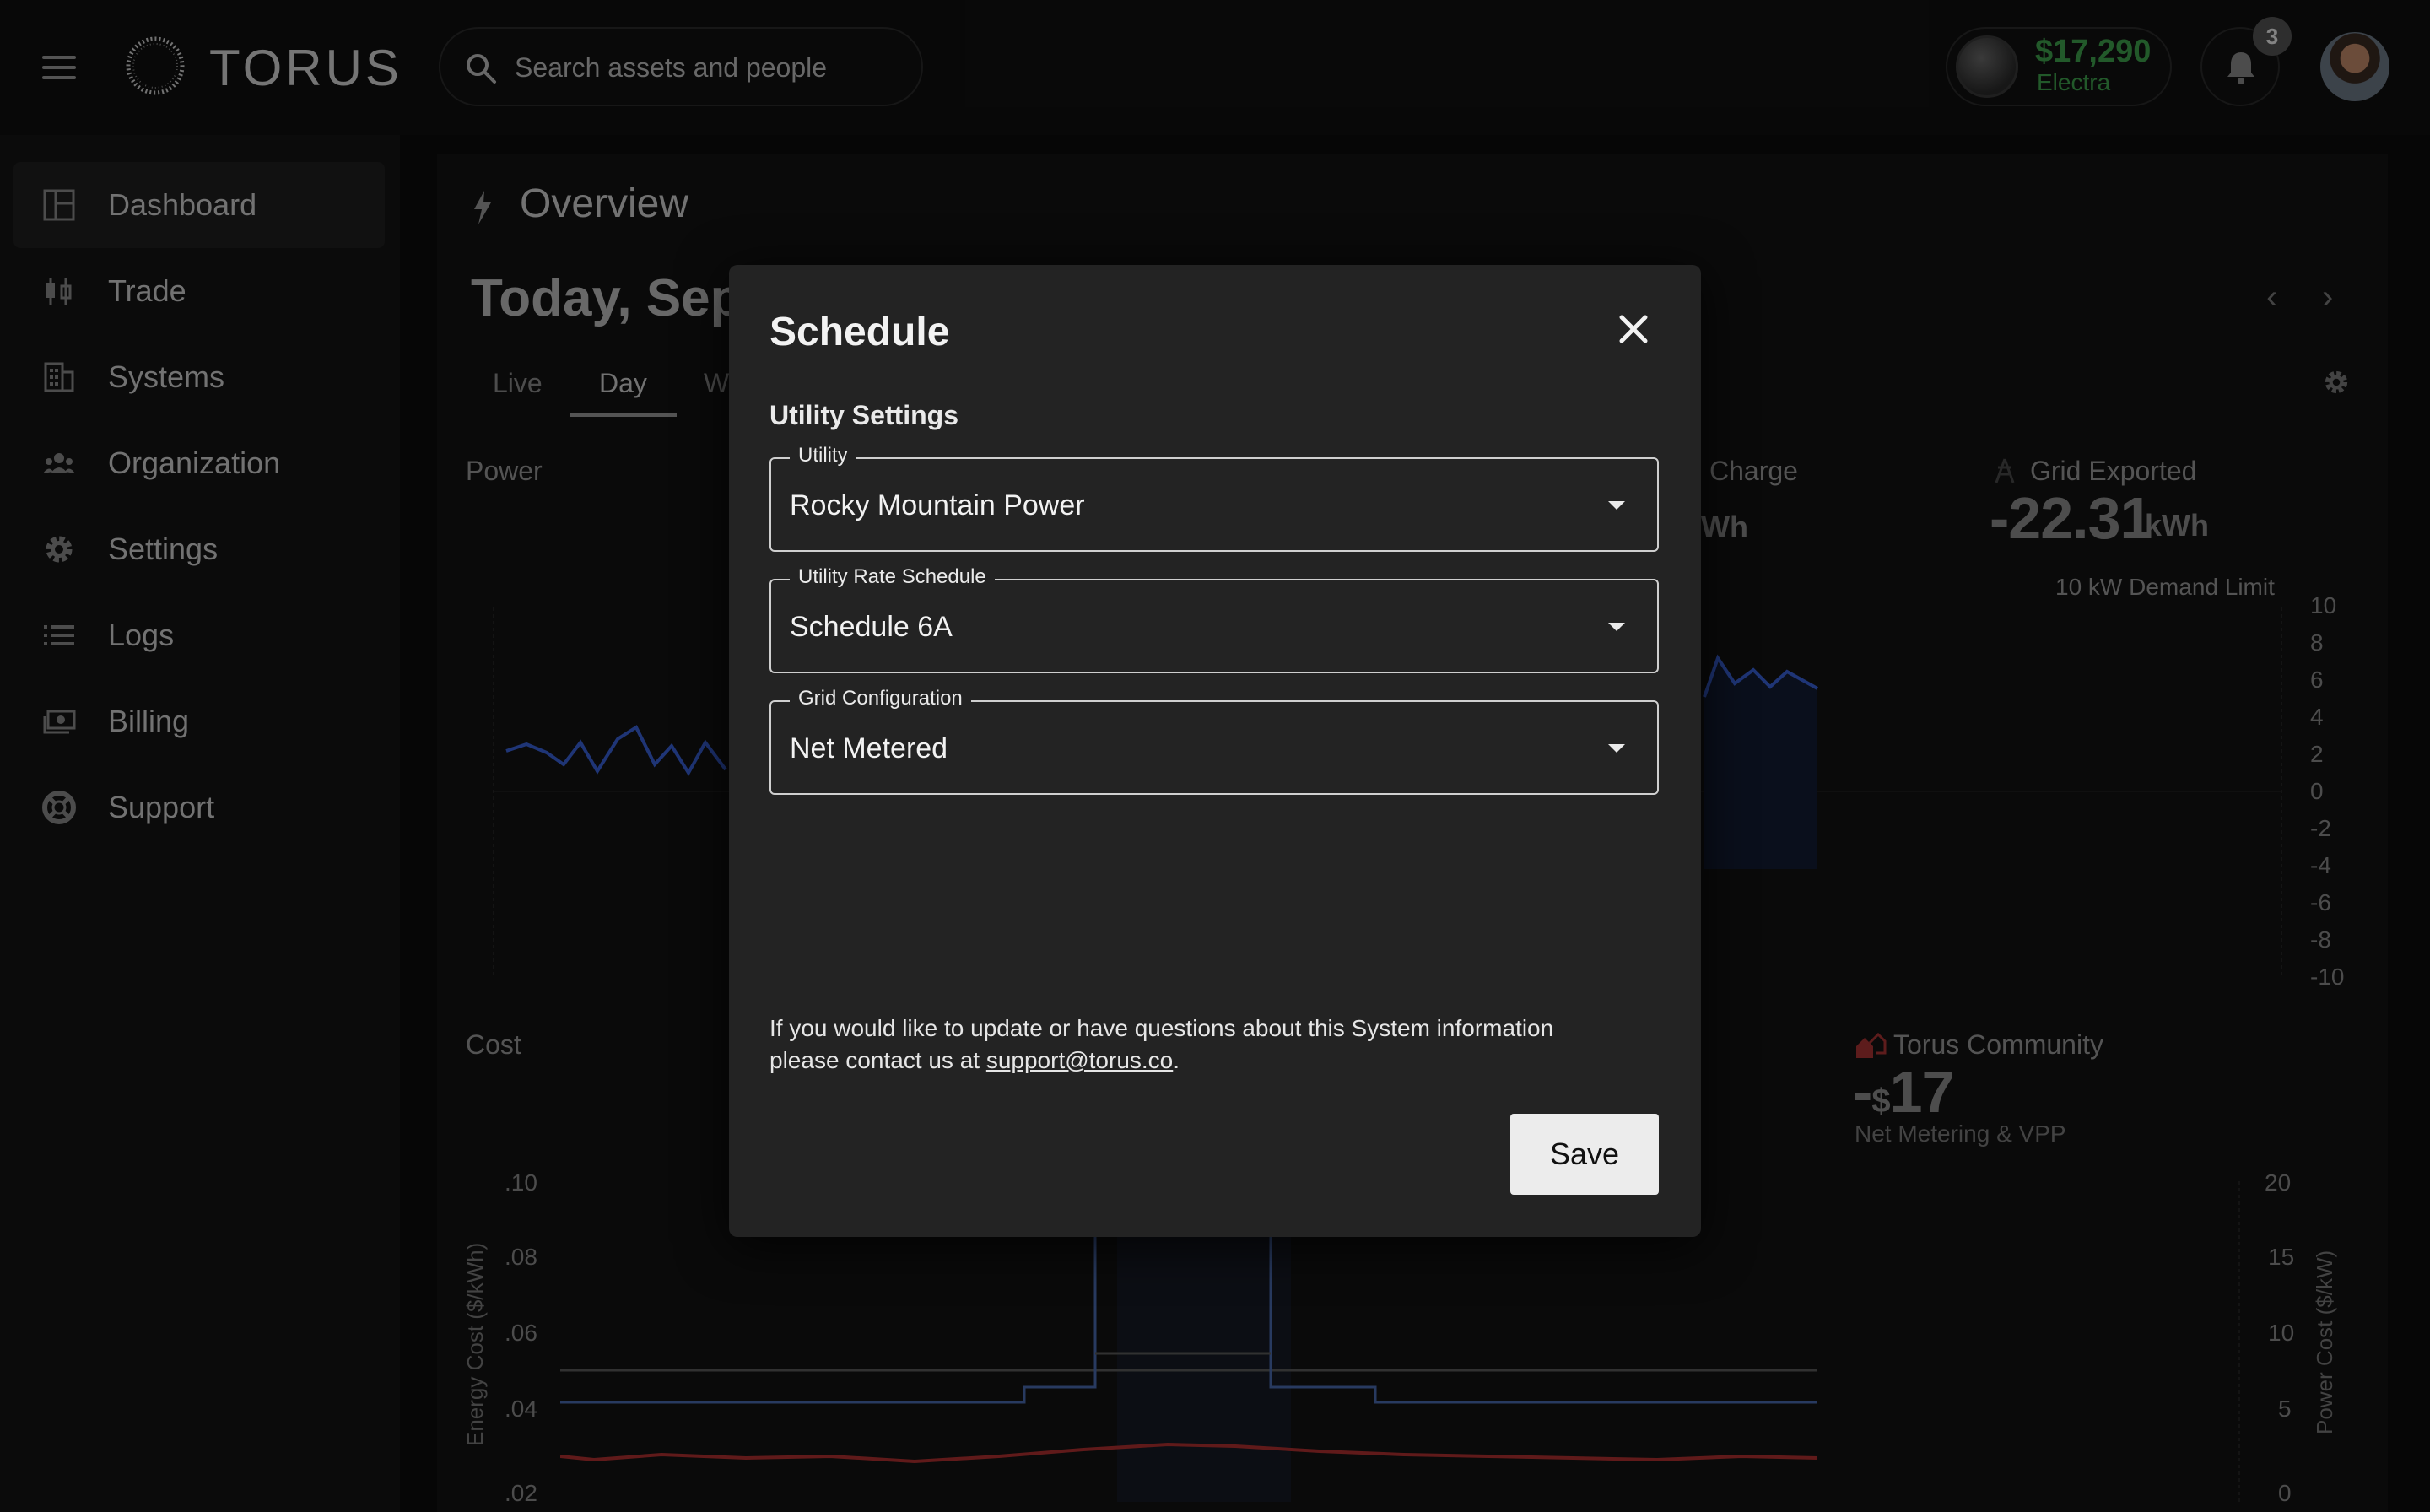 Image resolution: width=2430 pixels, height=1512 pixels. Describe the element at coordinates (1214, 619) in the screenshot. I see `rate-schedule-select: Utility Rate Schedule Schedule 6A` at that location.